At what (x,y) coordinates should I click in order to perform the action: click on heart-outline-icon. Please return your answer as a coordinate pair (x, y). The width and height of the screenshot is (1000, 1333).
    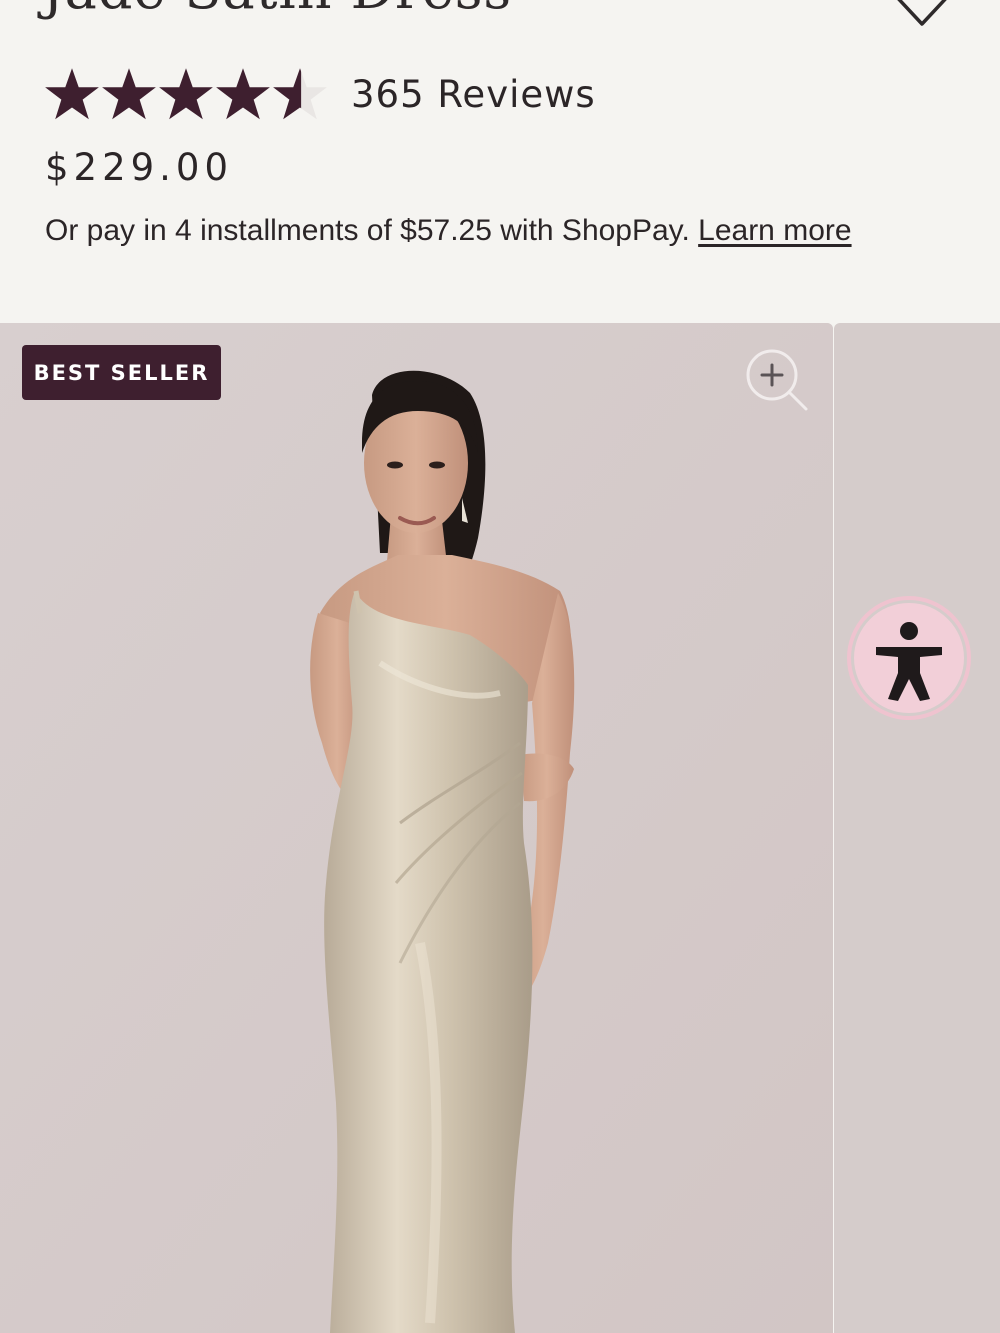
    Looking at the image, I should click on (923, 15).